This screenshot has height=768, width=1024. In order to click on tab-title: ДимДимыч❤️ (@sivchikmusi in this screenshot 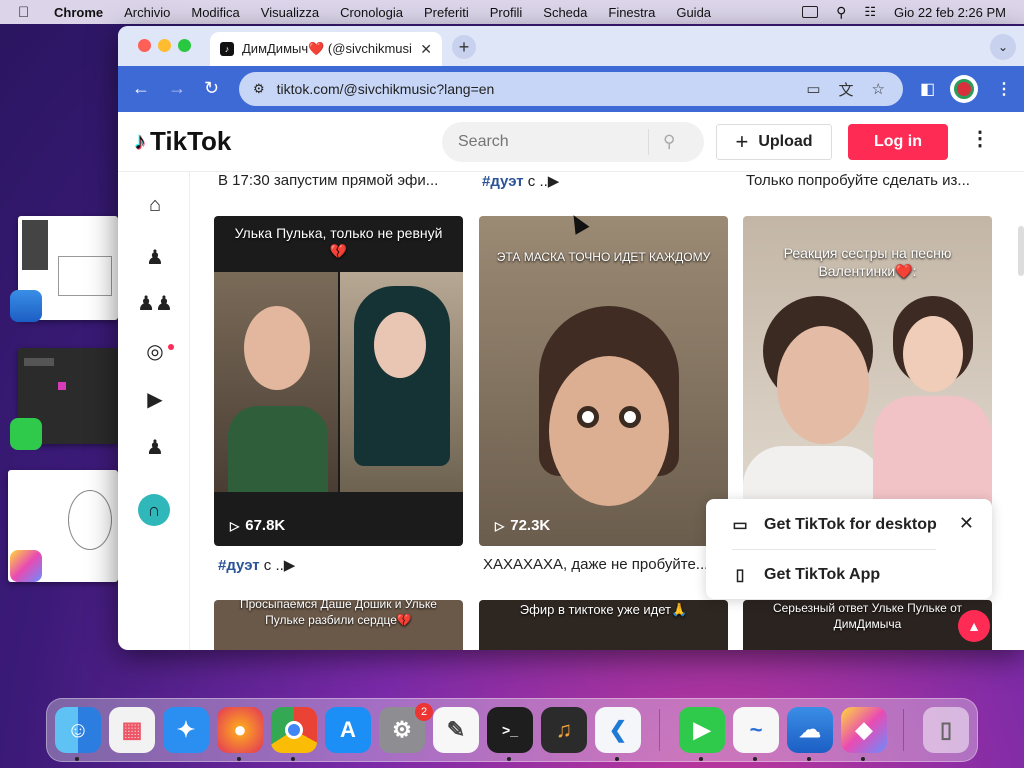, I will do `click(327, 48)`.